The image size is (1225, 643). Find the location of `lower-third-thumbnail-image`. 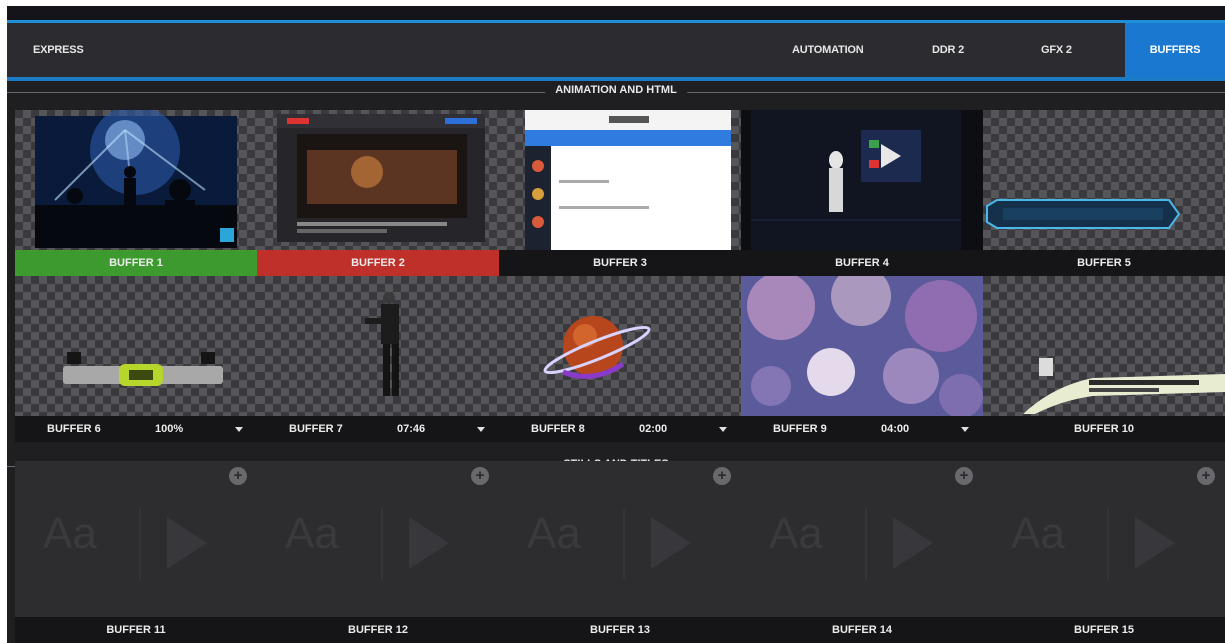

lower-third-thumbnail-image is located at coordinates (1083, 214).